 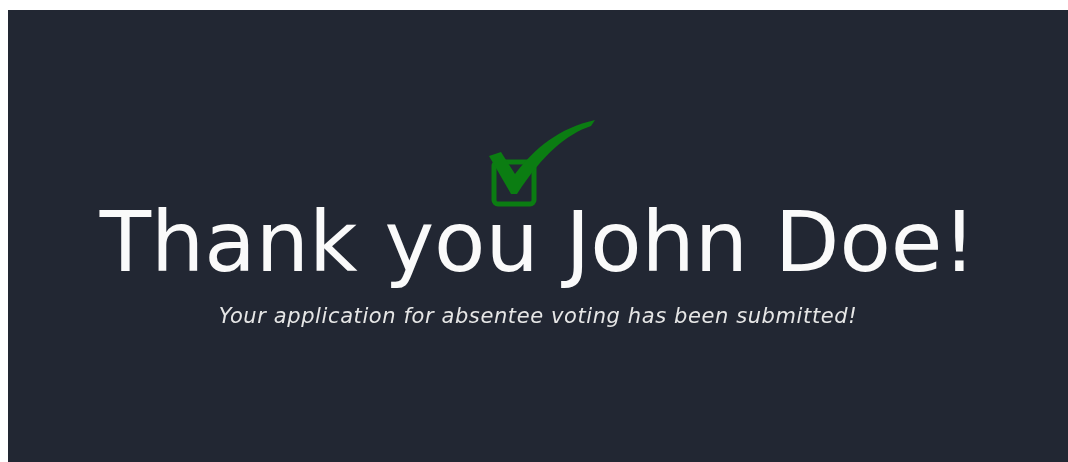 I want to click on message-text: Your application for absentee voting has been submitted!, so click(x=538, y=316).